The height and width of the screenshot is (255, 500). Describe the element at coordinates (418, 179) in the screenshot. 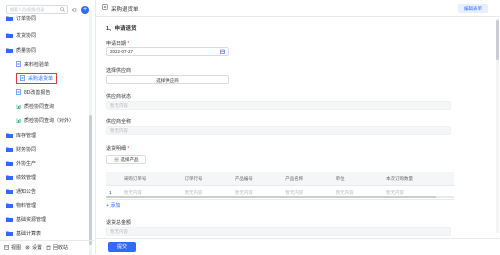

I see `table-header-cell: 本次订购数量` at that location.